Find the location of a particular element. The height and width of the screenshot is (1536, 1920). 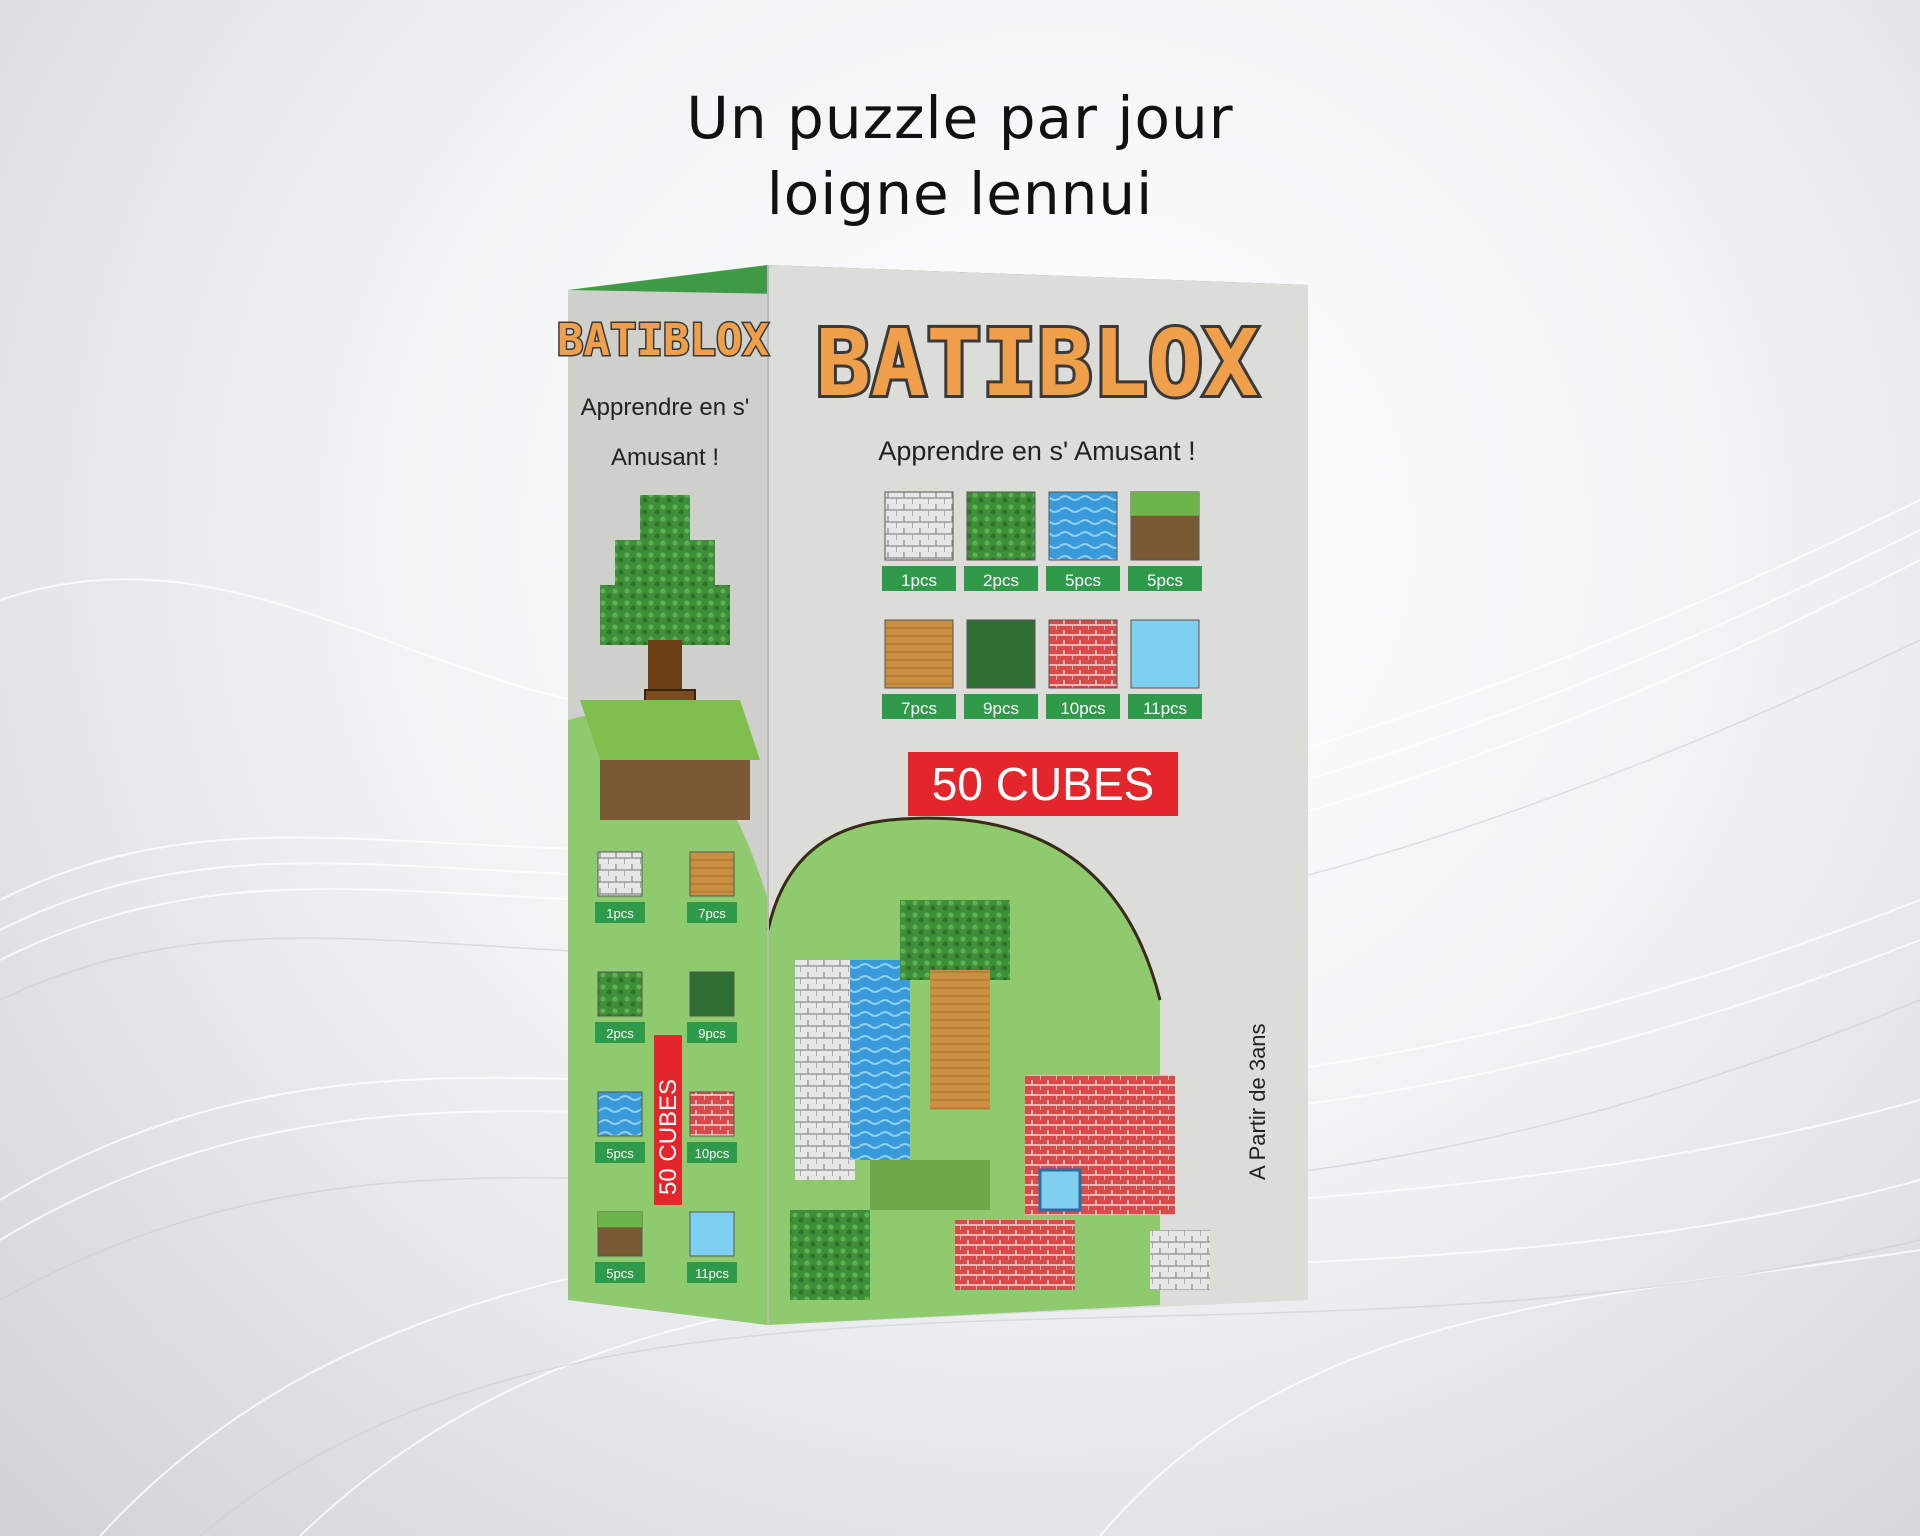

side-cube-6: 5pcs is located at coordinates (620, 1247).